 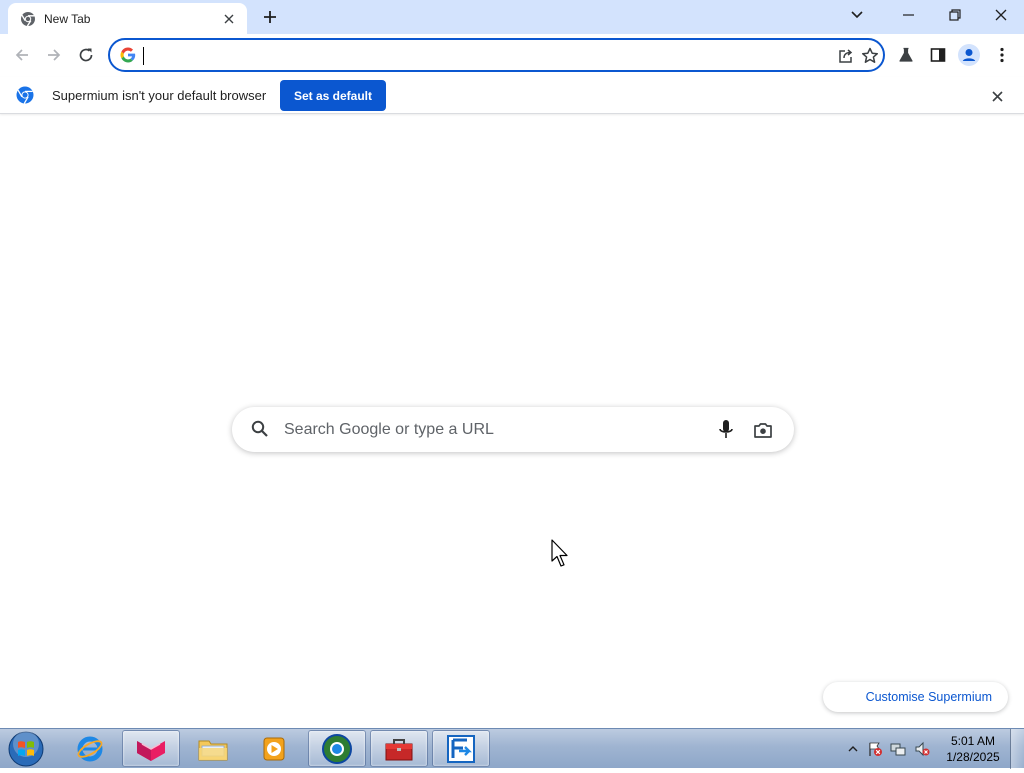 I want to click on file-explorer-task, so click(x=213, y=748).